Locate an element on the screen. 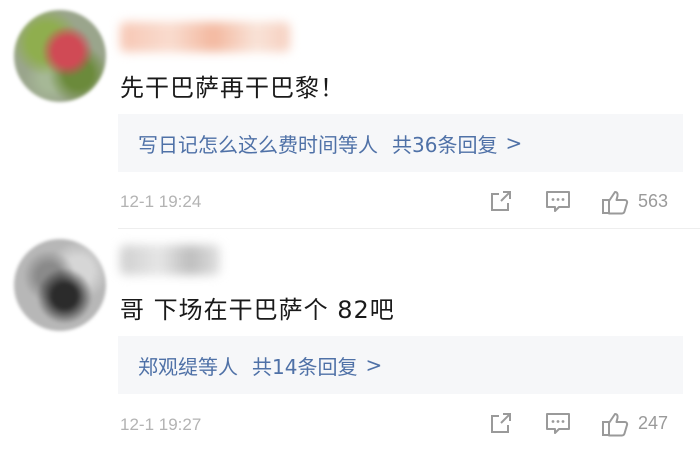 This screenshot has height=452, width=700. comment-text: 哥 下场在干巴萨个 82吧 is located at coordinates (257, 310).